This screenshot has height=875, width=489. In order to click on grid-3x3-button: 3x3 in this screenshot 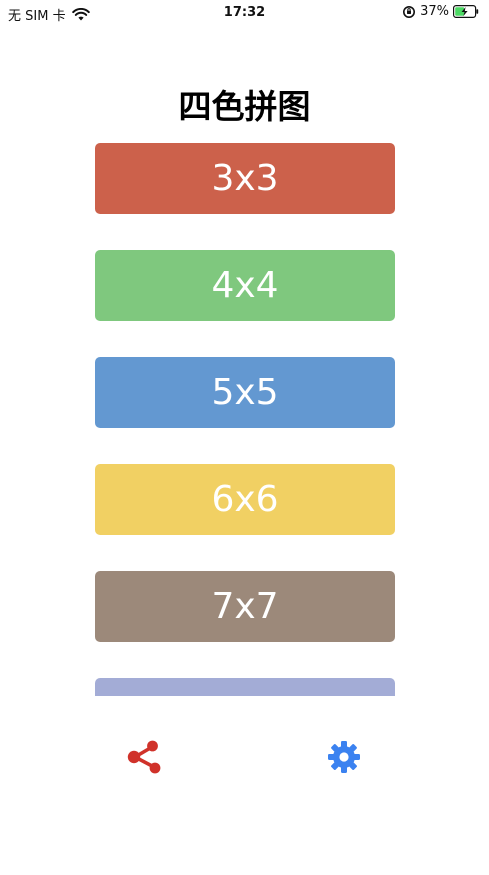, I will do `click(245, 178)`.